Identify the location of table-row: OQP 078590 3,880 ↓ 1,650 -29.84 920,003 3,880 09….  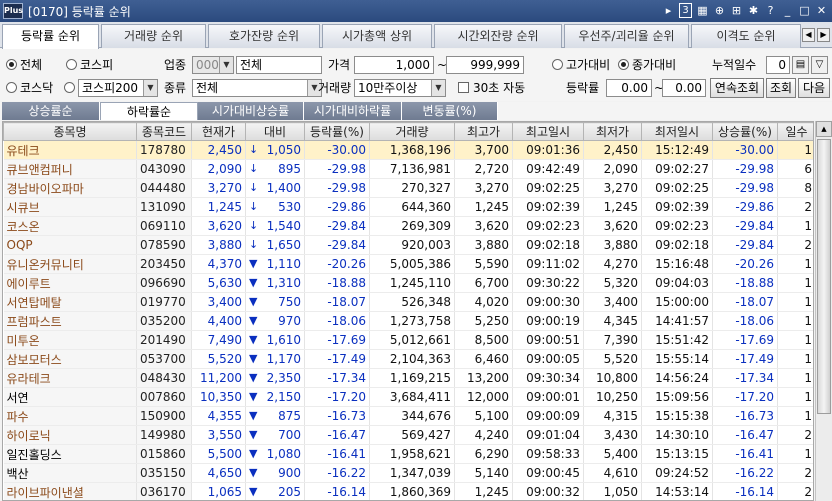
(408, 245).